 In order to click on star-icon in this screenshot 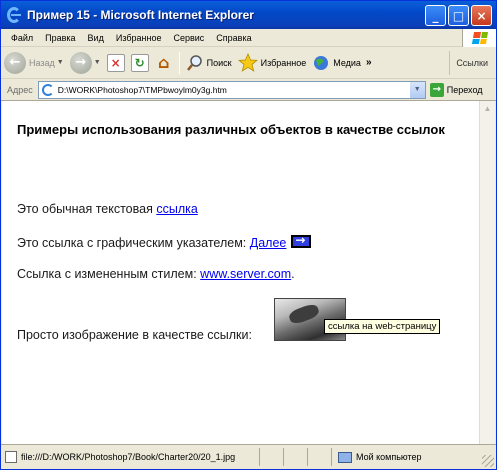, I will do `click(247, 62)`.